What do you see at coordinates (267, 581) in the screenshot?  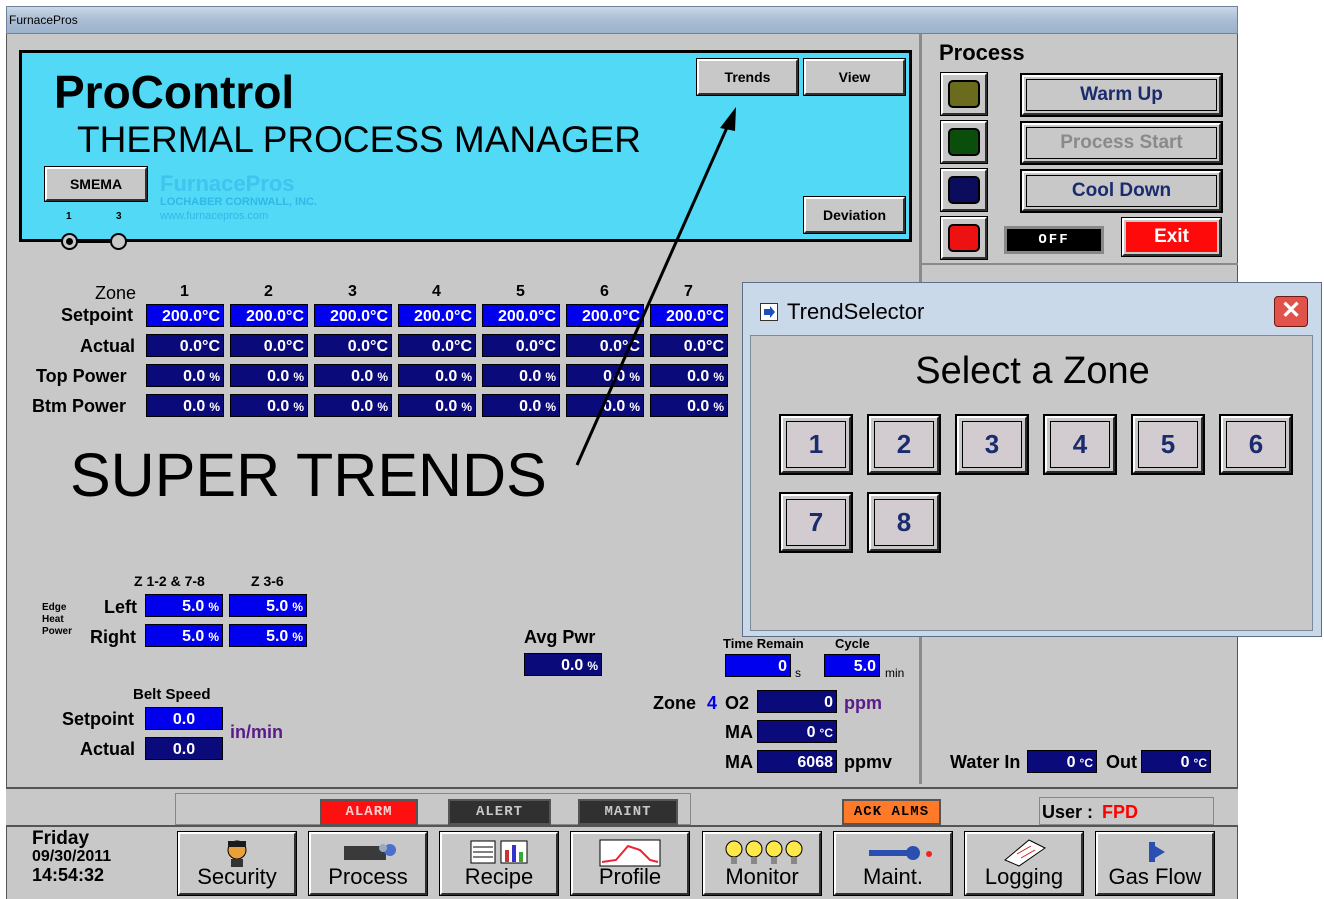 I see `edge-col2-header: Z 3-6` at bounding box center [267, 581].